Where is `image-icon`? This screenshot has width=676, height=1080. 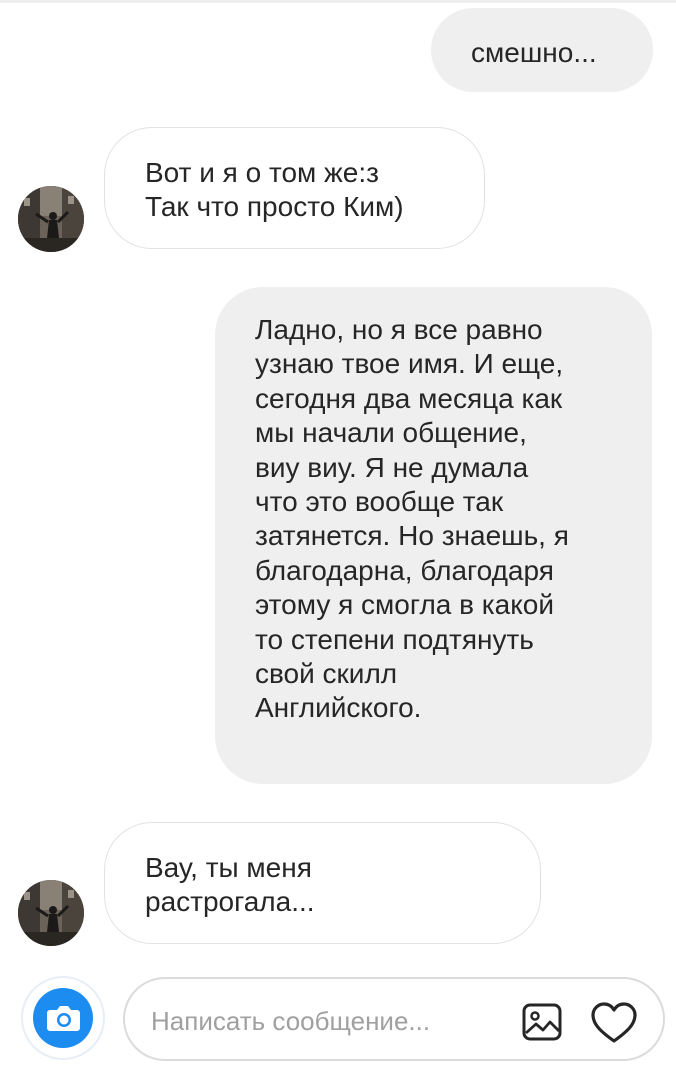 image-icon is located at coordinates (542, 1022).